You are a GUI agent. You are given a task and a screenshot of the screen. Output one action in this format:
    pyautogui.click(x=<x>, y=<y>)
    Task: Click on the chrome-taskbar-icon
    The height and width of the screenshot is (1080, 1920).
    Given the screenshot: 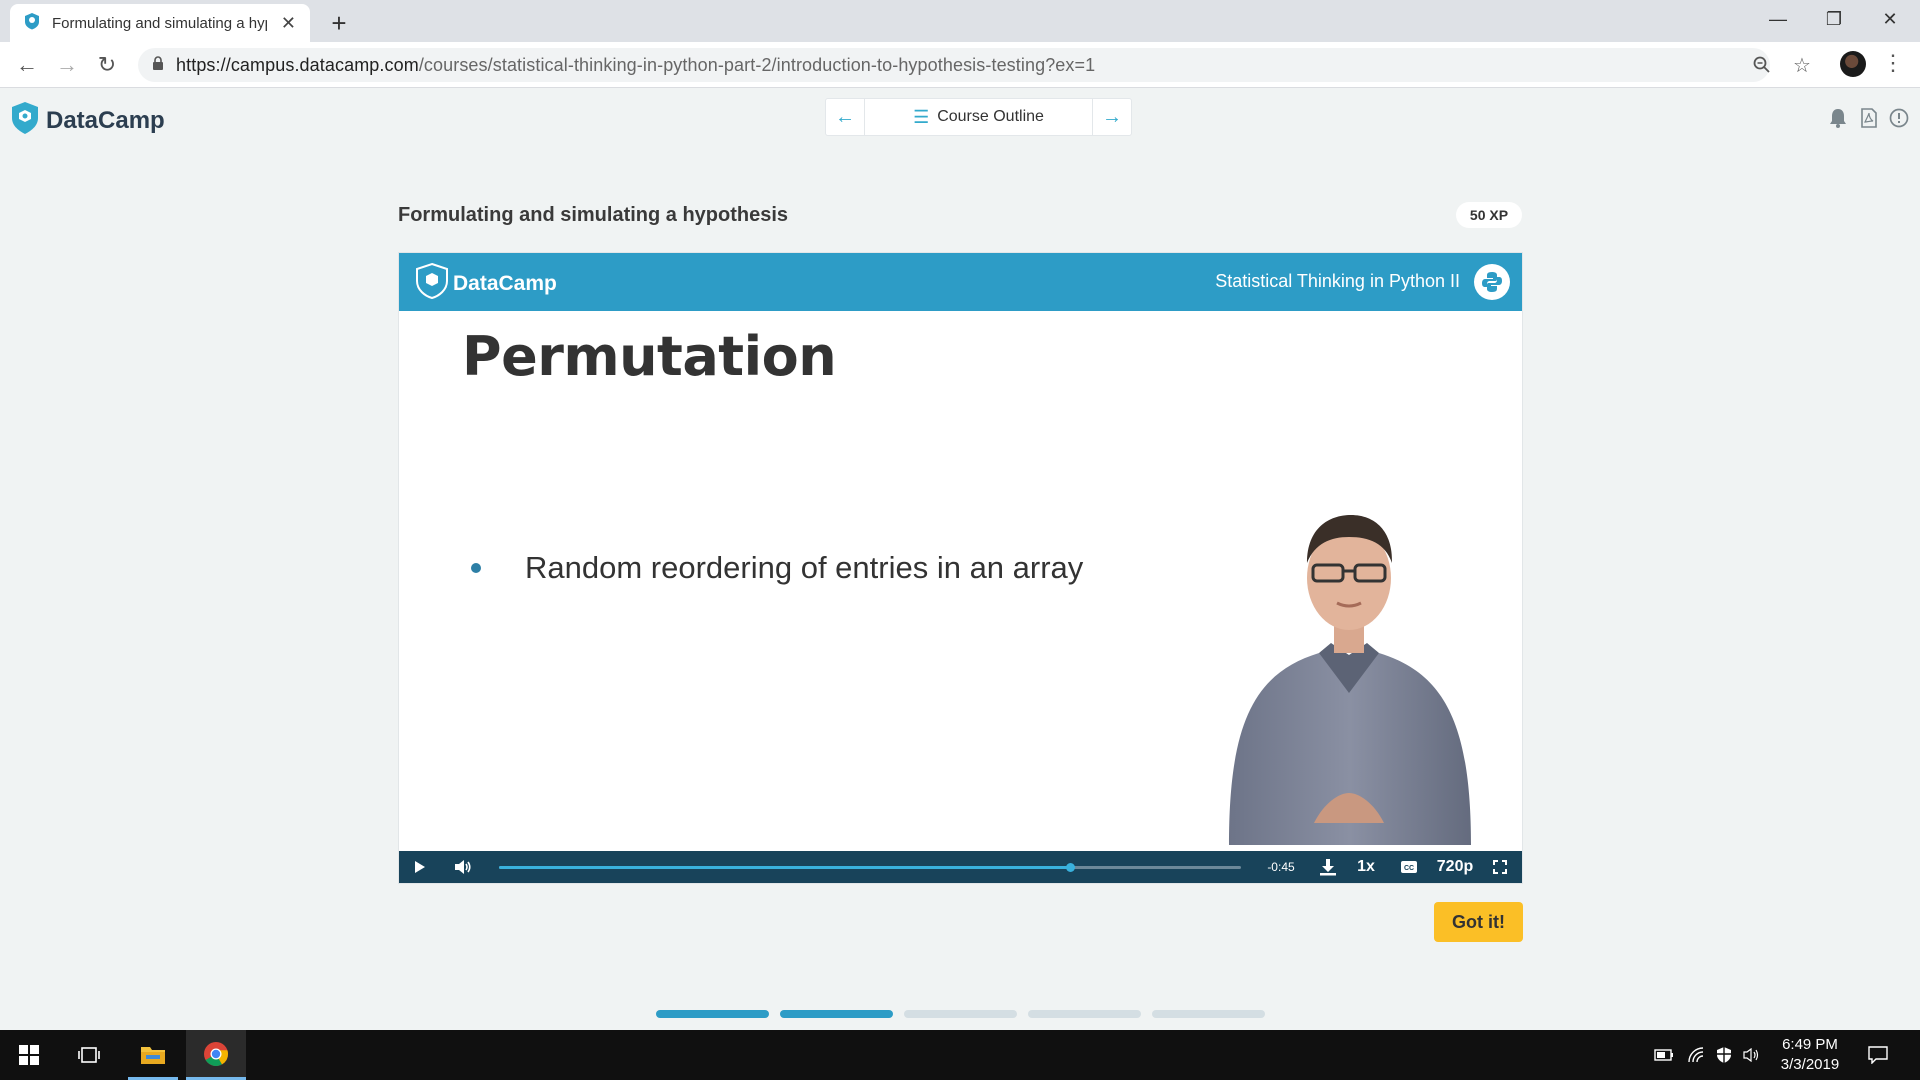 What is the action you would take?
    pyautogui.click(x=216, y=1055)
    